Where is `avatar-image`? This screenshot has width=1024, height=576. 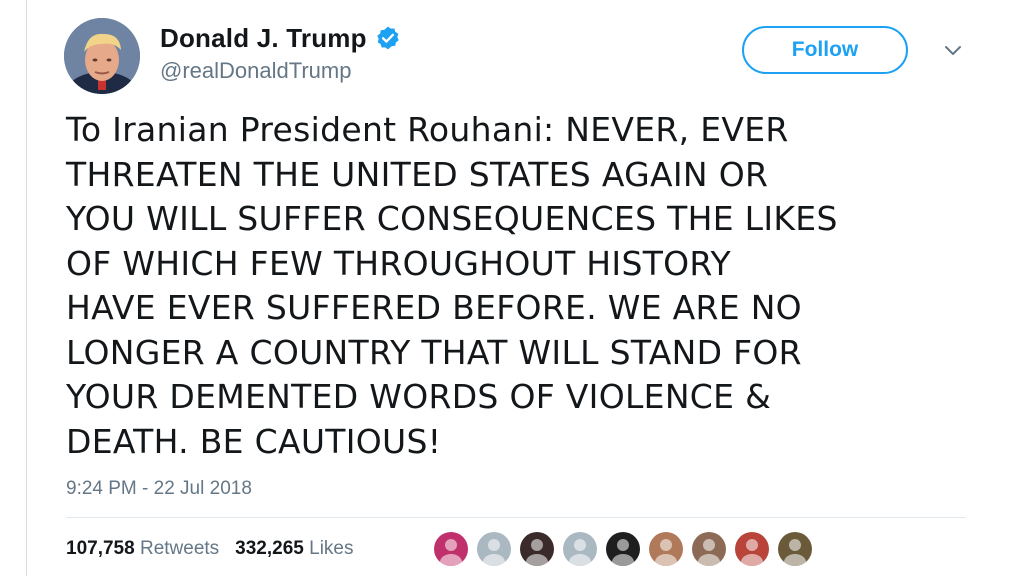
avatar-image is located at coordinates (102, 56).